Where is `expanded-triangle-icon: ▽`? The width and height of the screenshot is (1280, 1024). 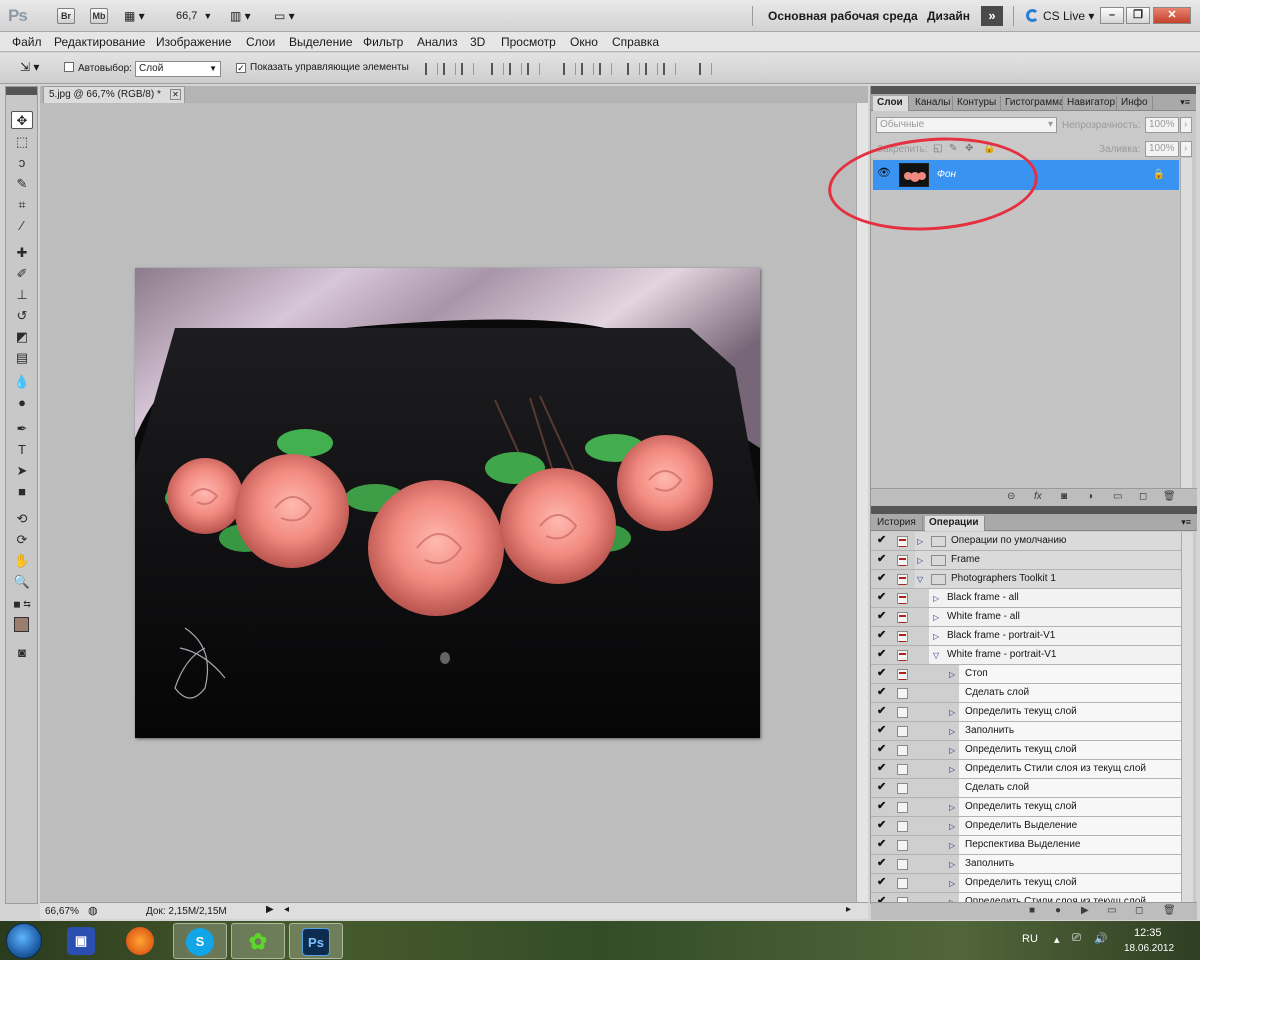
expanded-triangle-icon: ▽ is located at coordinates (936, 655).